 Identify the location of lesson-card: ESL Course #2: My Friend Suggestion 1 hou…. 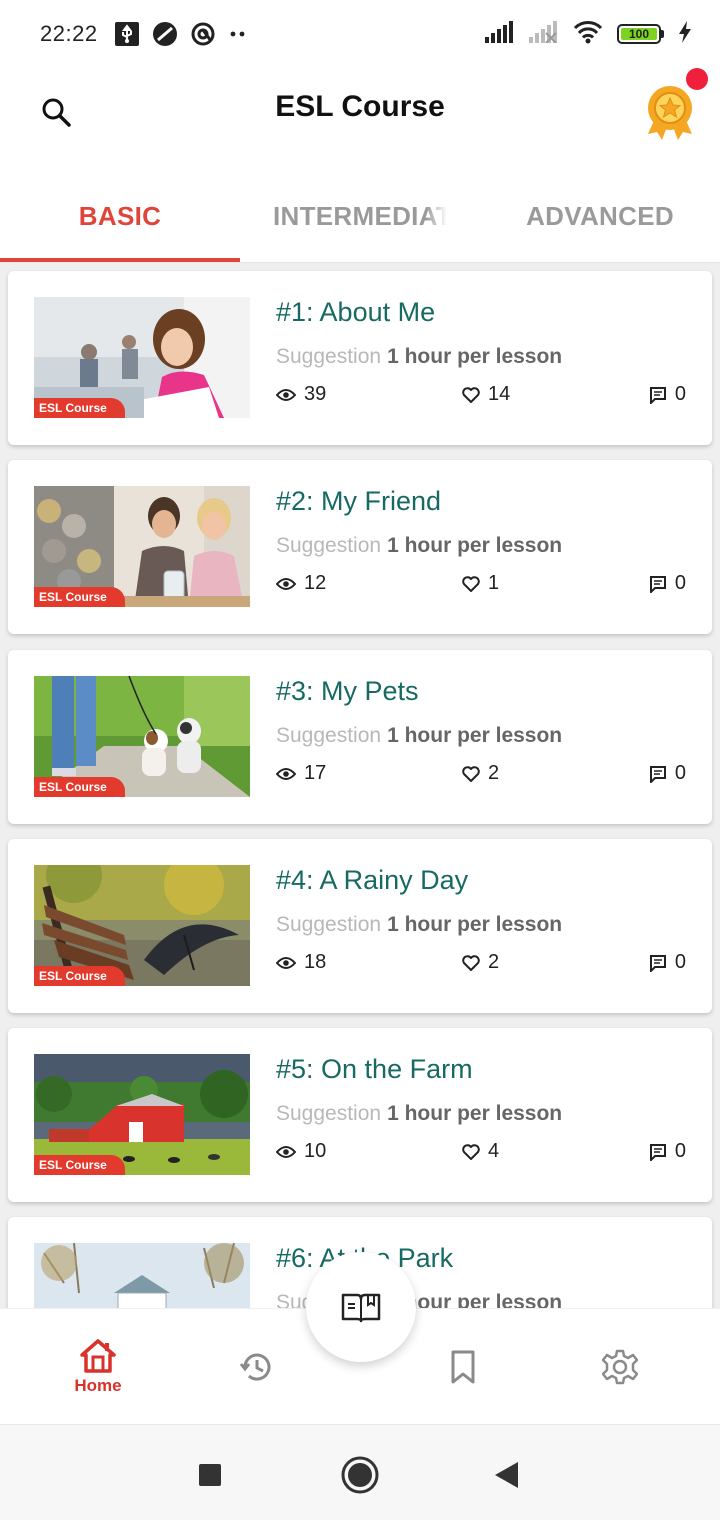
(360, 547).